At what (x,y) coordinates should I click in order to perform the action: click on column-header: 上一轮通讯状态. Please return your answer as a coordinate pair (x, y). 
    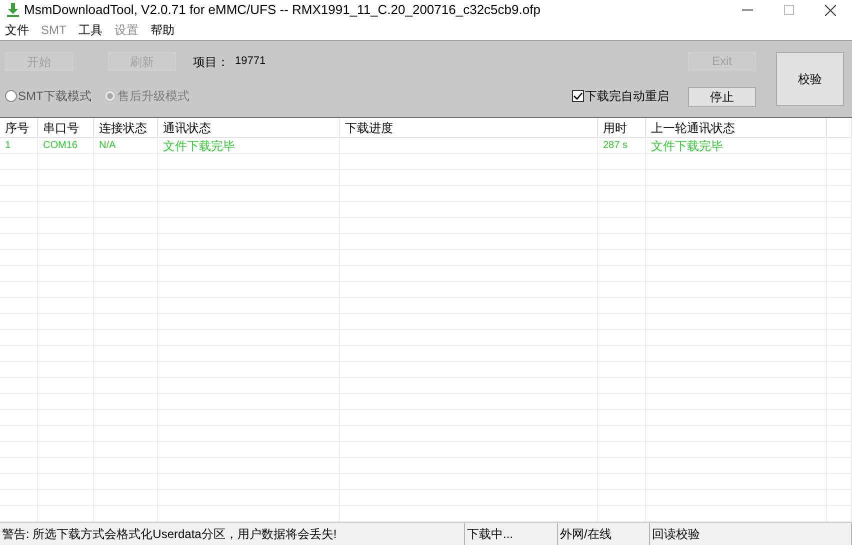
    Looking at the image, I should click on (693, 127).